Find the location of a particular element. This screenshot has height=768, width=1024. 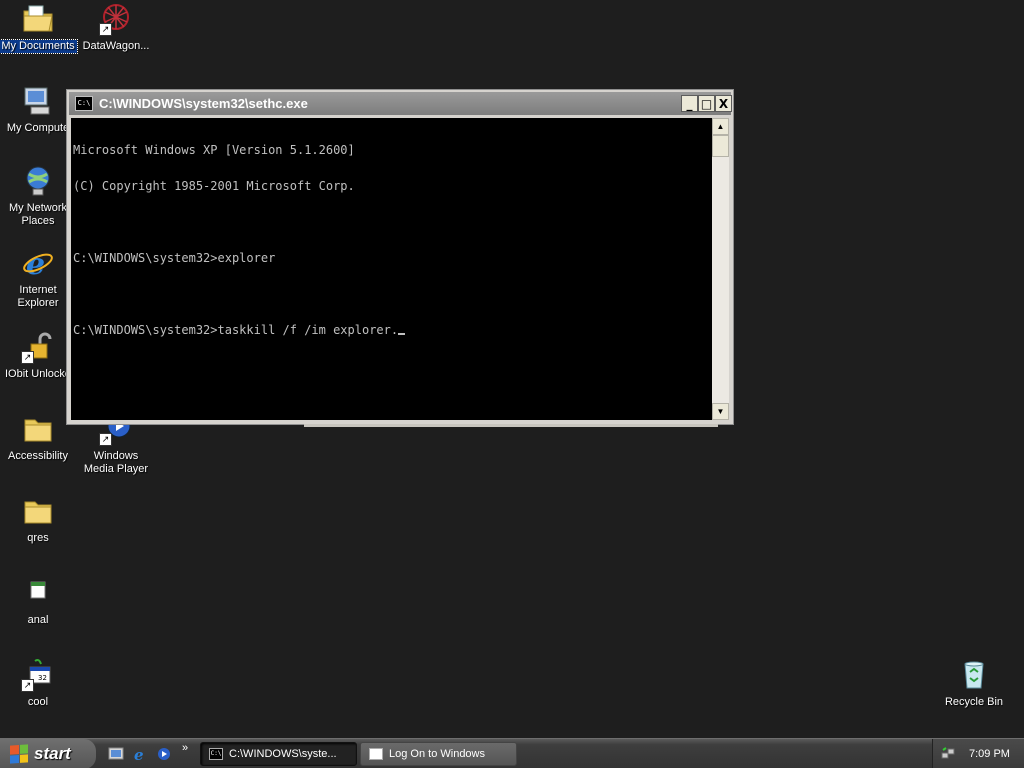

file-icon is located at coordinates (38, 593).